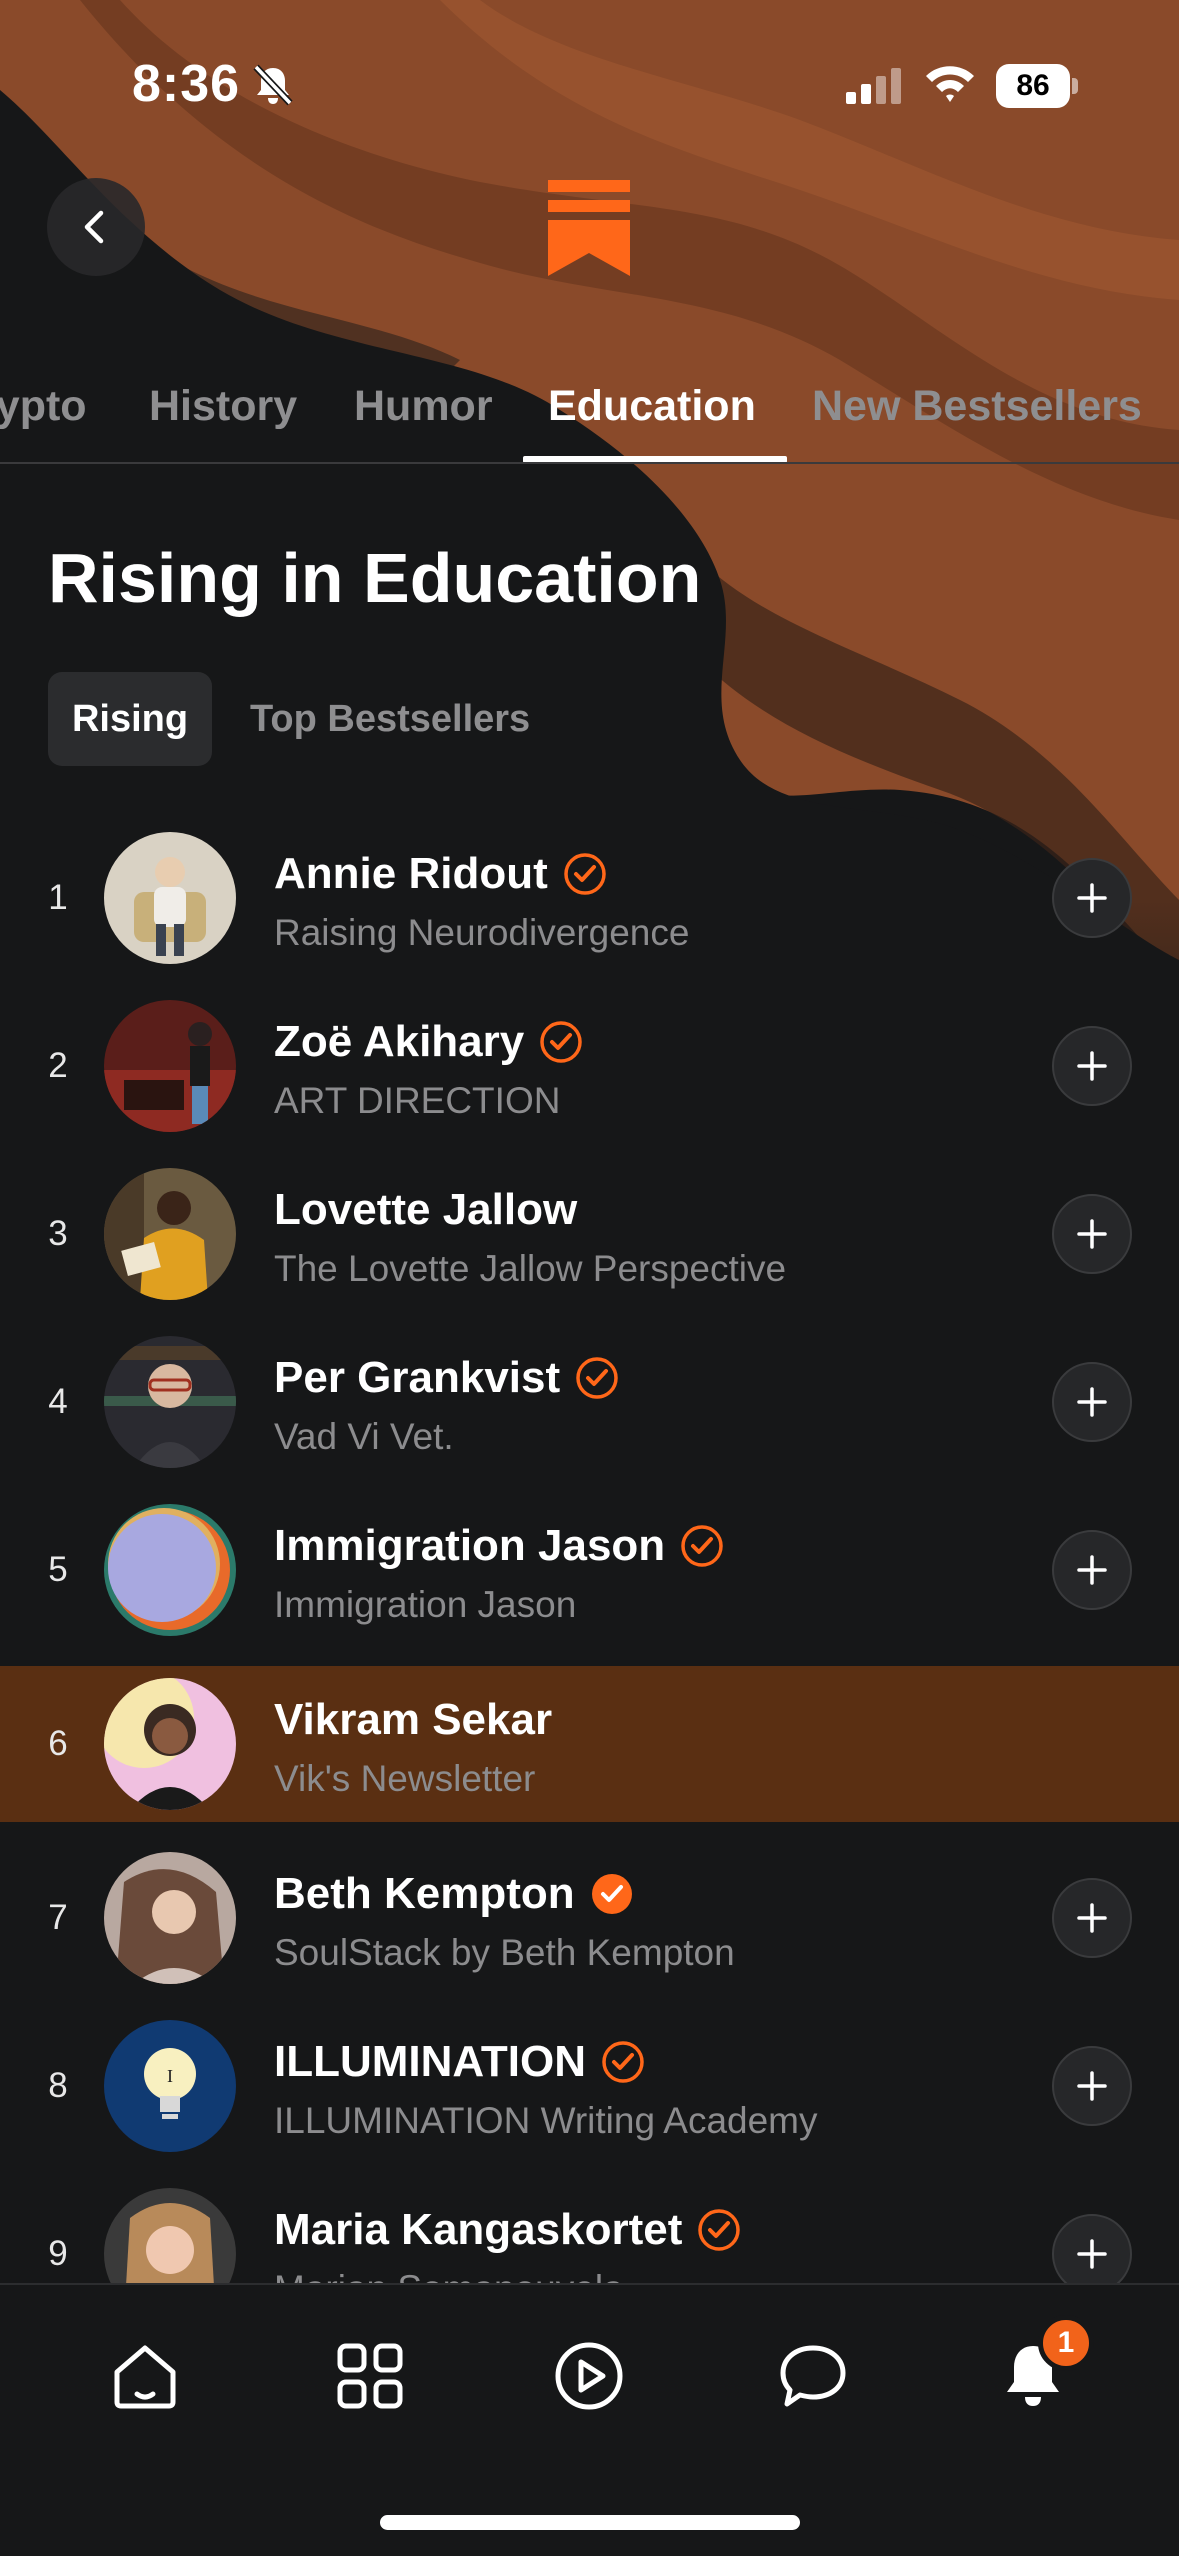  Describe the element at coordinates (589, 85) in the screenshot. I see `status-bar: 8:36 86` at that location.